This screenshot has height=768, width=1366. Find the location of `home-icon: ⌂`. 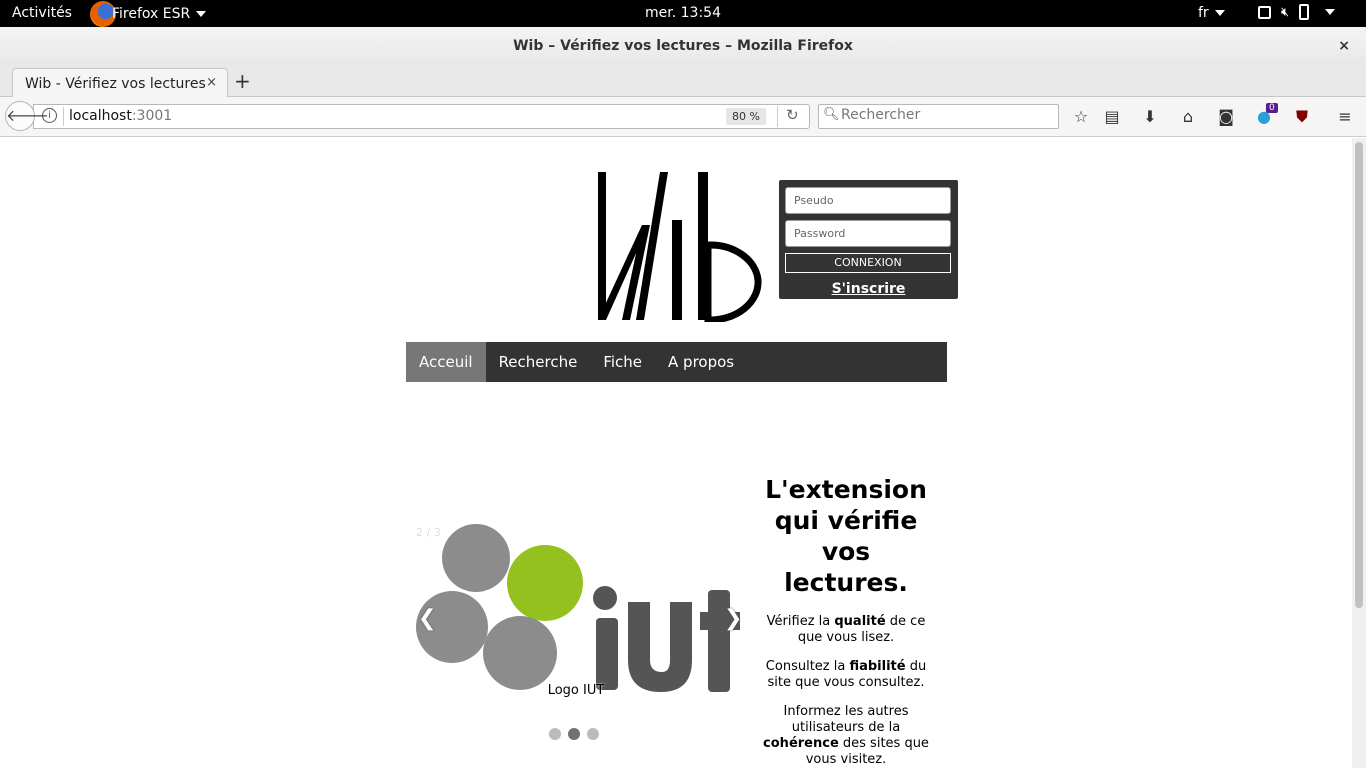

home-icon: ⌂ is located at coordinates (1188, 116).